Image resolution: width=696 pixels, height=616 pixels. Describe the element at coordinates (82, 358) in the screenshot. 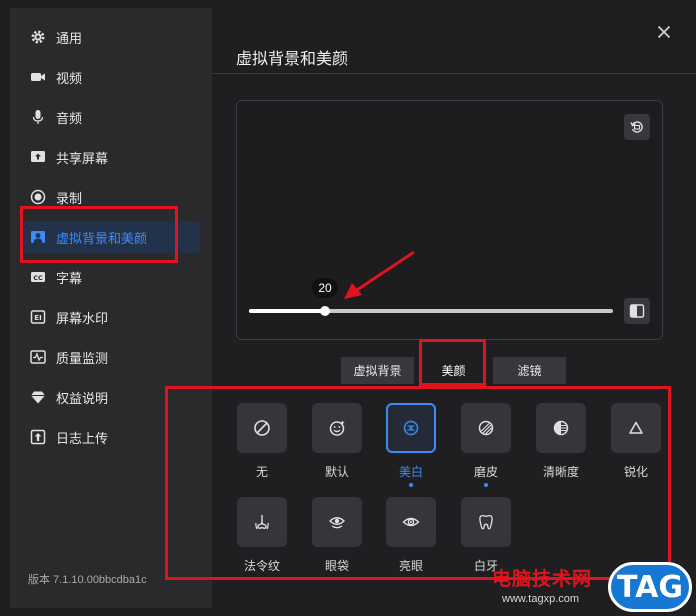

I see `sidebar-item-label: 质量监测` at that location.